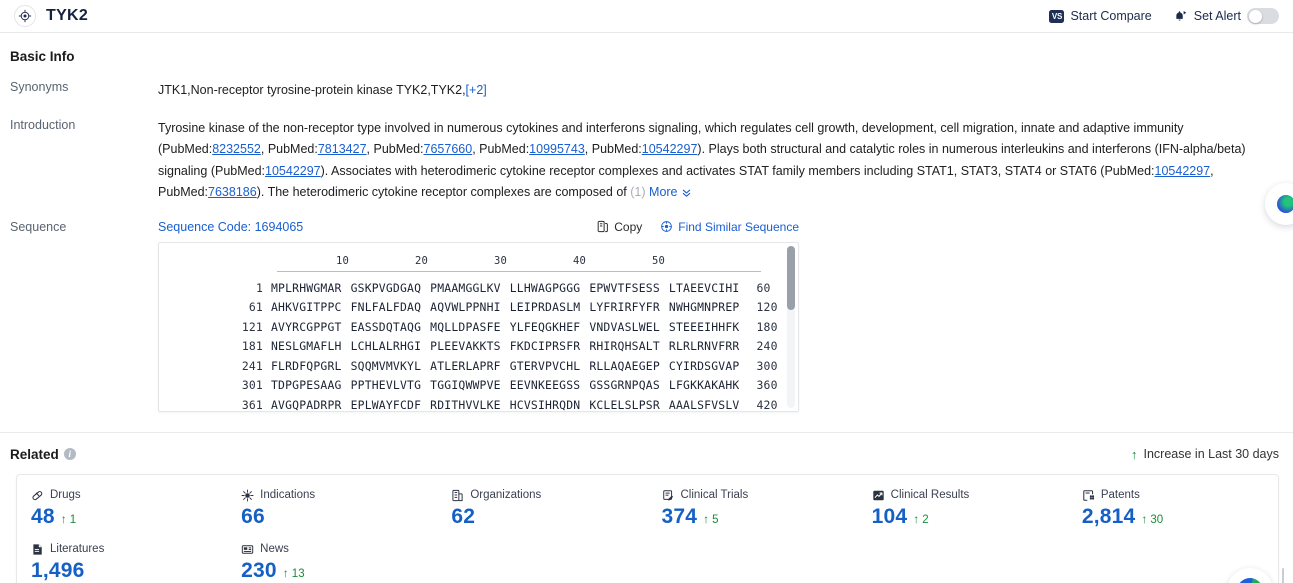  Describe the element at coordinates (332, 563) in the screenshot. I see `related-stat-news: News 230 ↑ 13` at that location.